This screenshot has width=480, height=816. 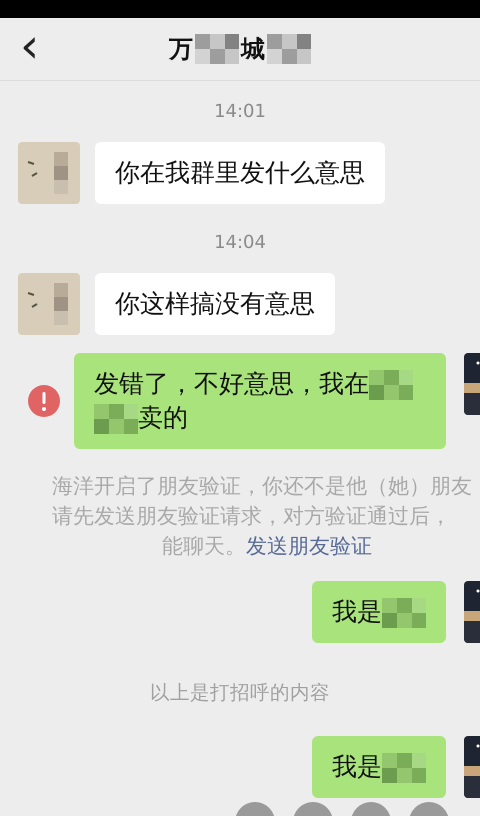 What do you see at coordinates (215, 304) in the screenshot?
I see `message-bubble: 你这样搞没有意思` at bounding box center [215, 304].